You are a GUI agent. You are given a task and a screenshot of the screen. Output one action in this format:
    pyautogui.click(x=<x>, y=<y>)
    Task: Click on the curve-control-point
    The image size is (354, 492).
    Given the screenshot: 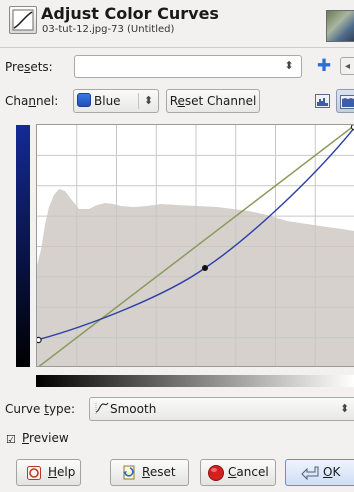 What is the action you would take?
    pyautogui.click(x=205, y=268)
    